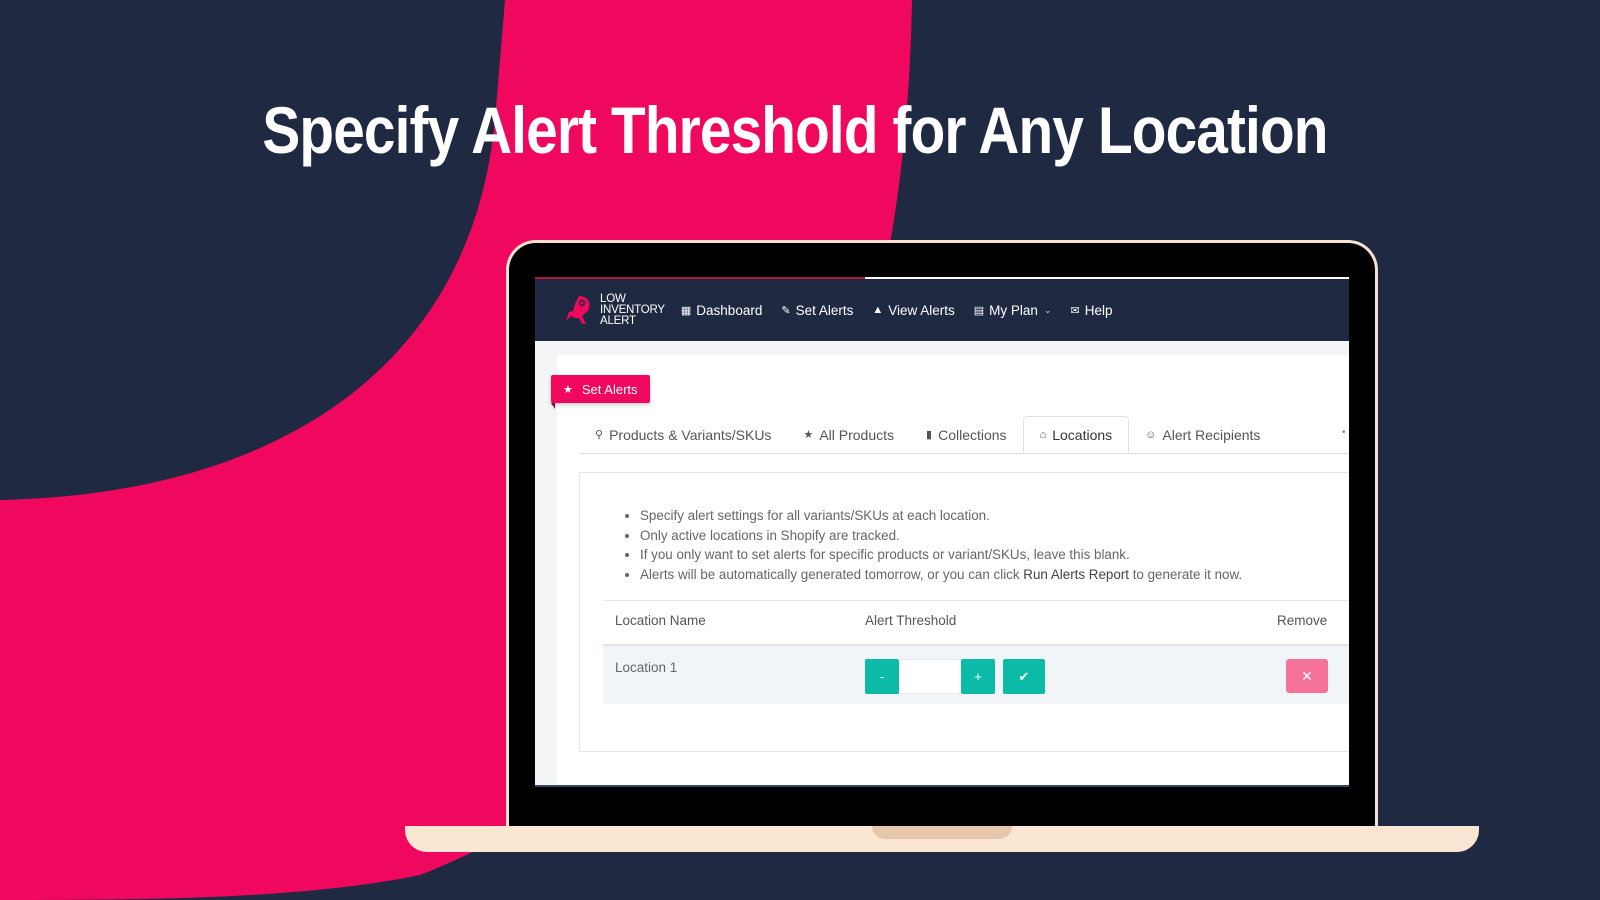 Image resolution: width=1600 pixels, height=900 pixels. I want to click on badge-label: Set Alerts, so click(609, 389).